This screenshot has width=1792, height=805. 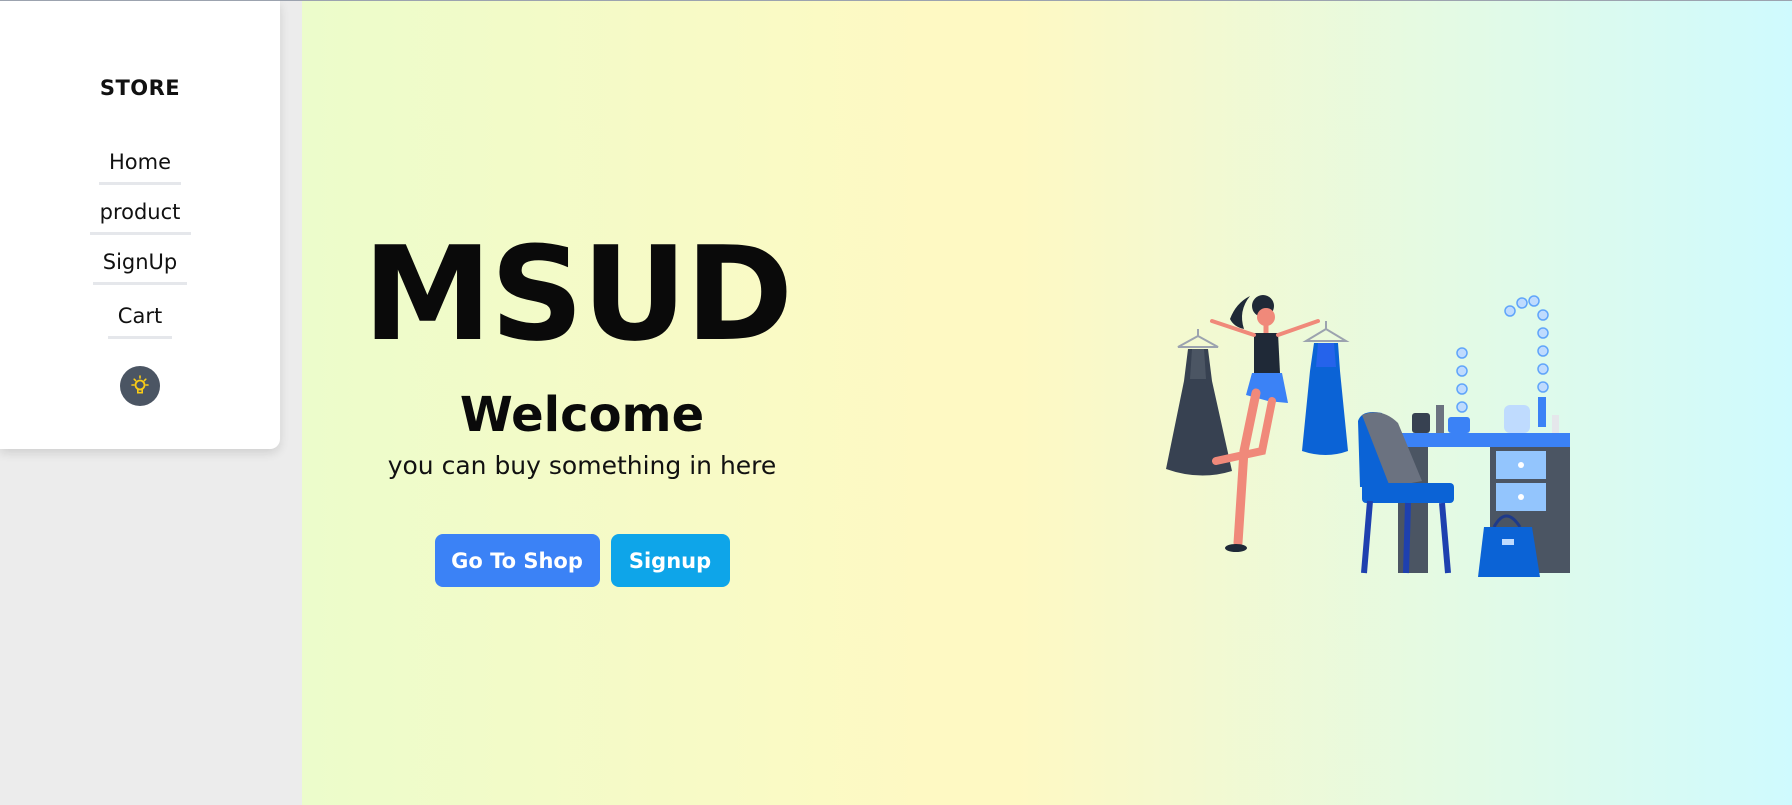 I want to click on nav-cart: Cart, so click(x=140, y=318).